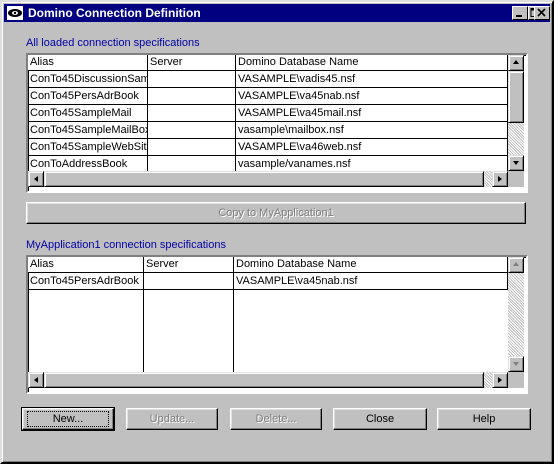  What do you see at coordinates (372, 130) in the screenshot?
I see `cell-database: vasample\mailbox.nsf` at bounding box center [372, 130].